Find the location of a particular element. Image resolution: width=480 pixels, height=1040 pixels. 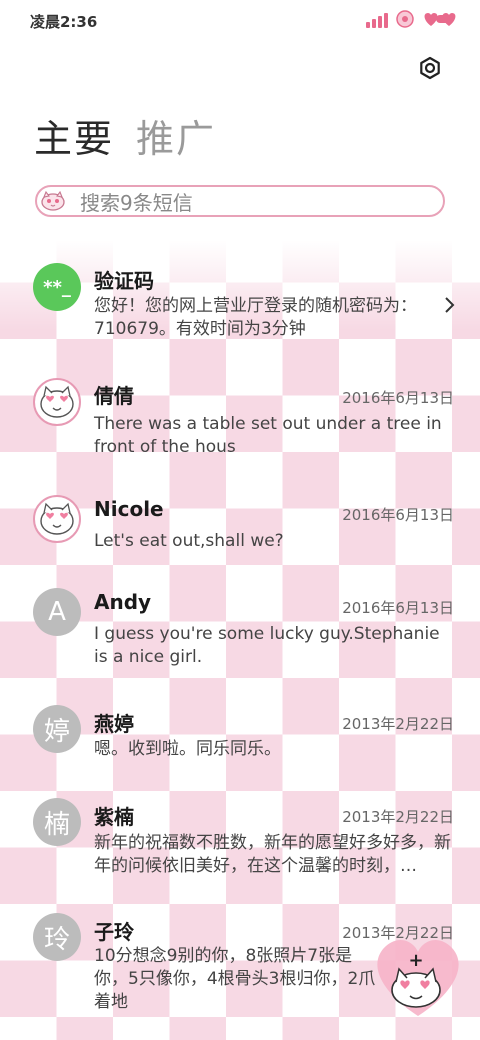

avatar-text: 婷 is located at coordinates (56, 731).